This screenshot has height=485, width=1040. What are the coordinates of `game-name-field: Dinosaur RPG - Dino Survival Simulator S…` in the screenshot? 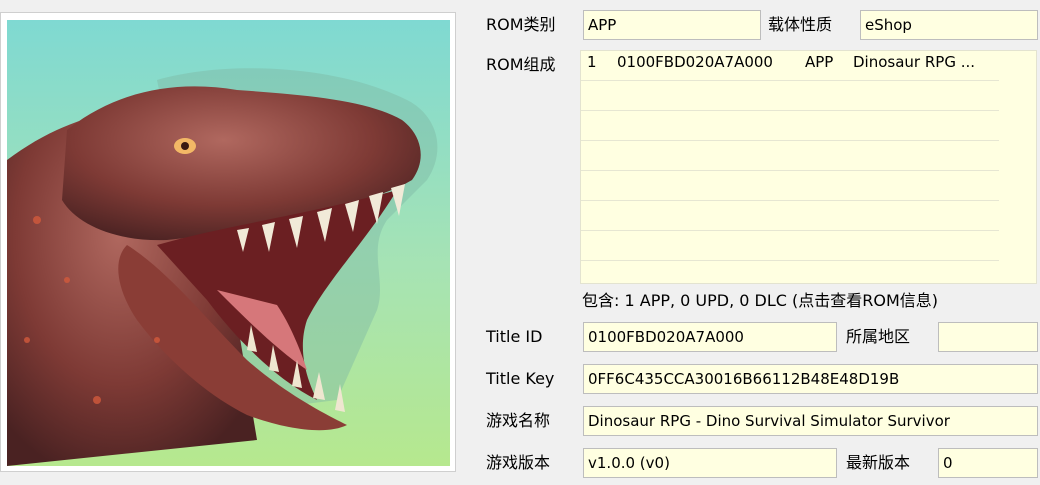 It's located at (810, 421).